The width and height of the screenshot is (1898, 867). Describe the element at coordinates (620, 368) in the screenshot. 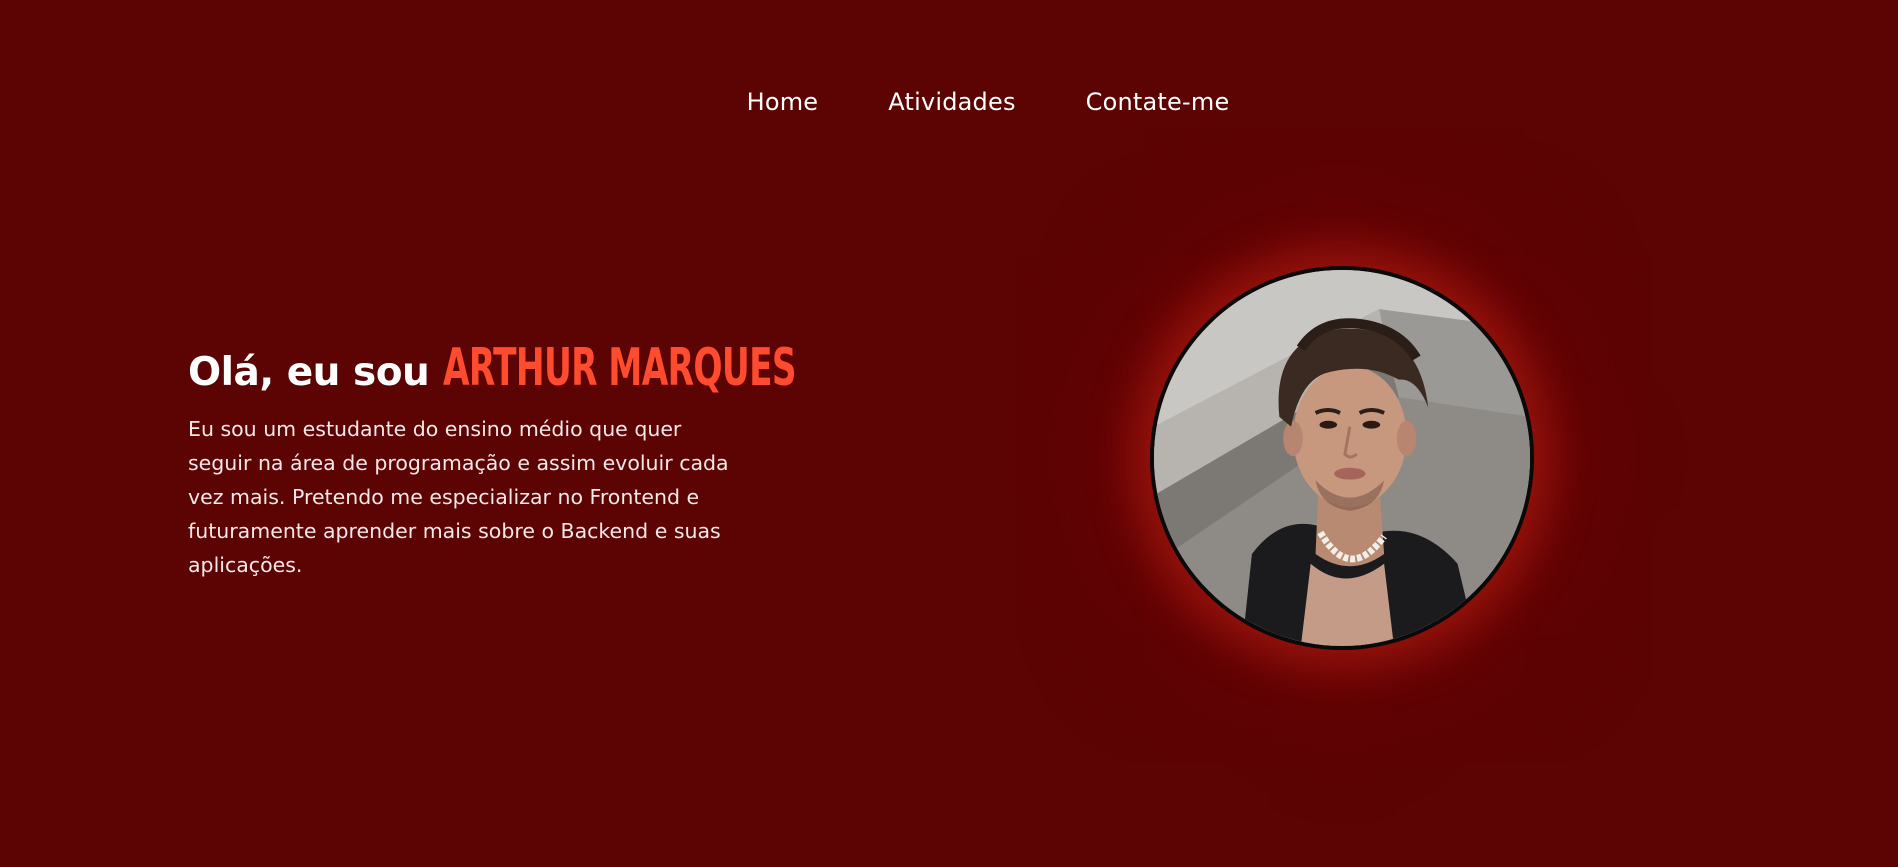

I see `author-name: ARTHUR MARQUES` at that location.